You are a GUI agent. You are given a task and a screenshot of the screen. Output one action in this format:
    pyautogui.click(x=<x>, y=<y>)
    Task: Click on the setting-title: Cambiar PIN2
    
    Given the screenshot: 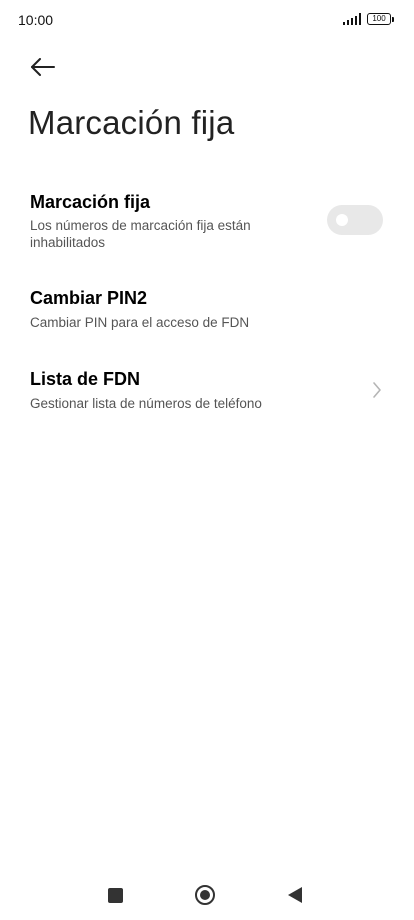 What is the action you would take?
    pyautogui.click(x=89, y=298)
    